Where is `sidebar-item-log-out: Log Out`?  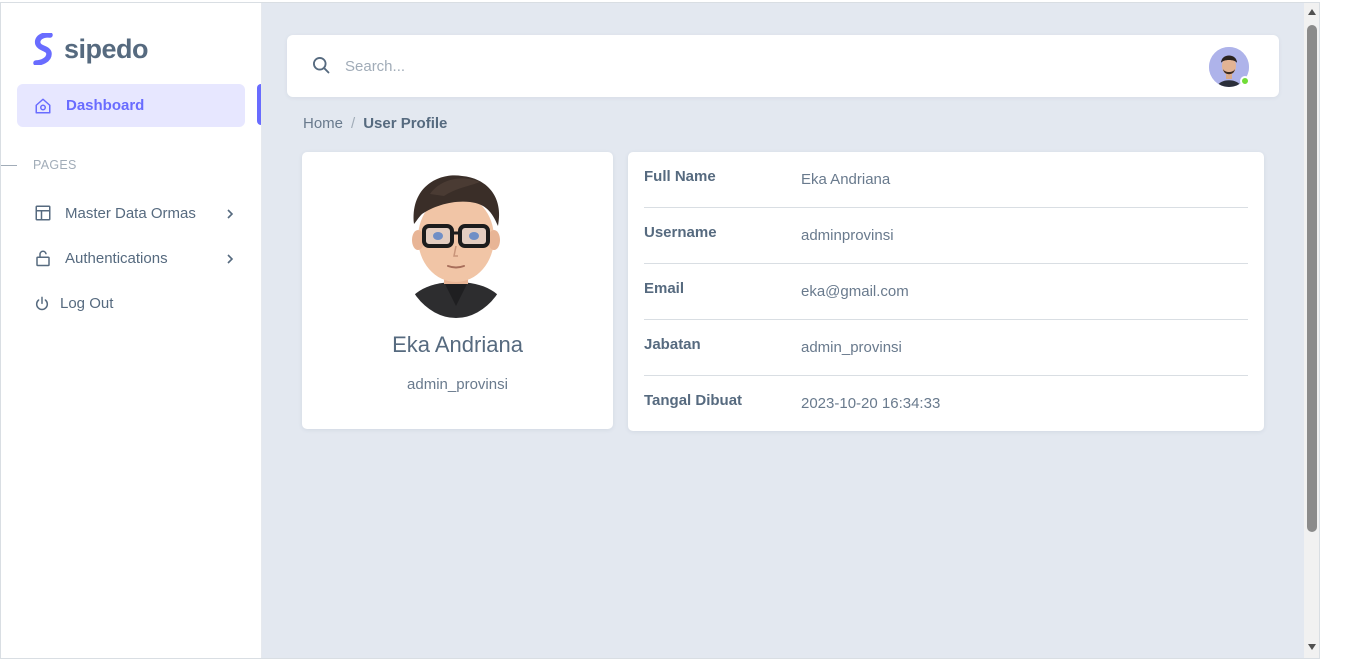
sidebar-item-log-out: Log Out is located at coordinates (136, 303).